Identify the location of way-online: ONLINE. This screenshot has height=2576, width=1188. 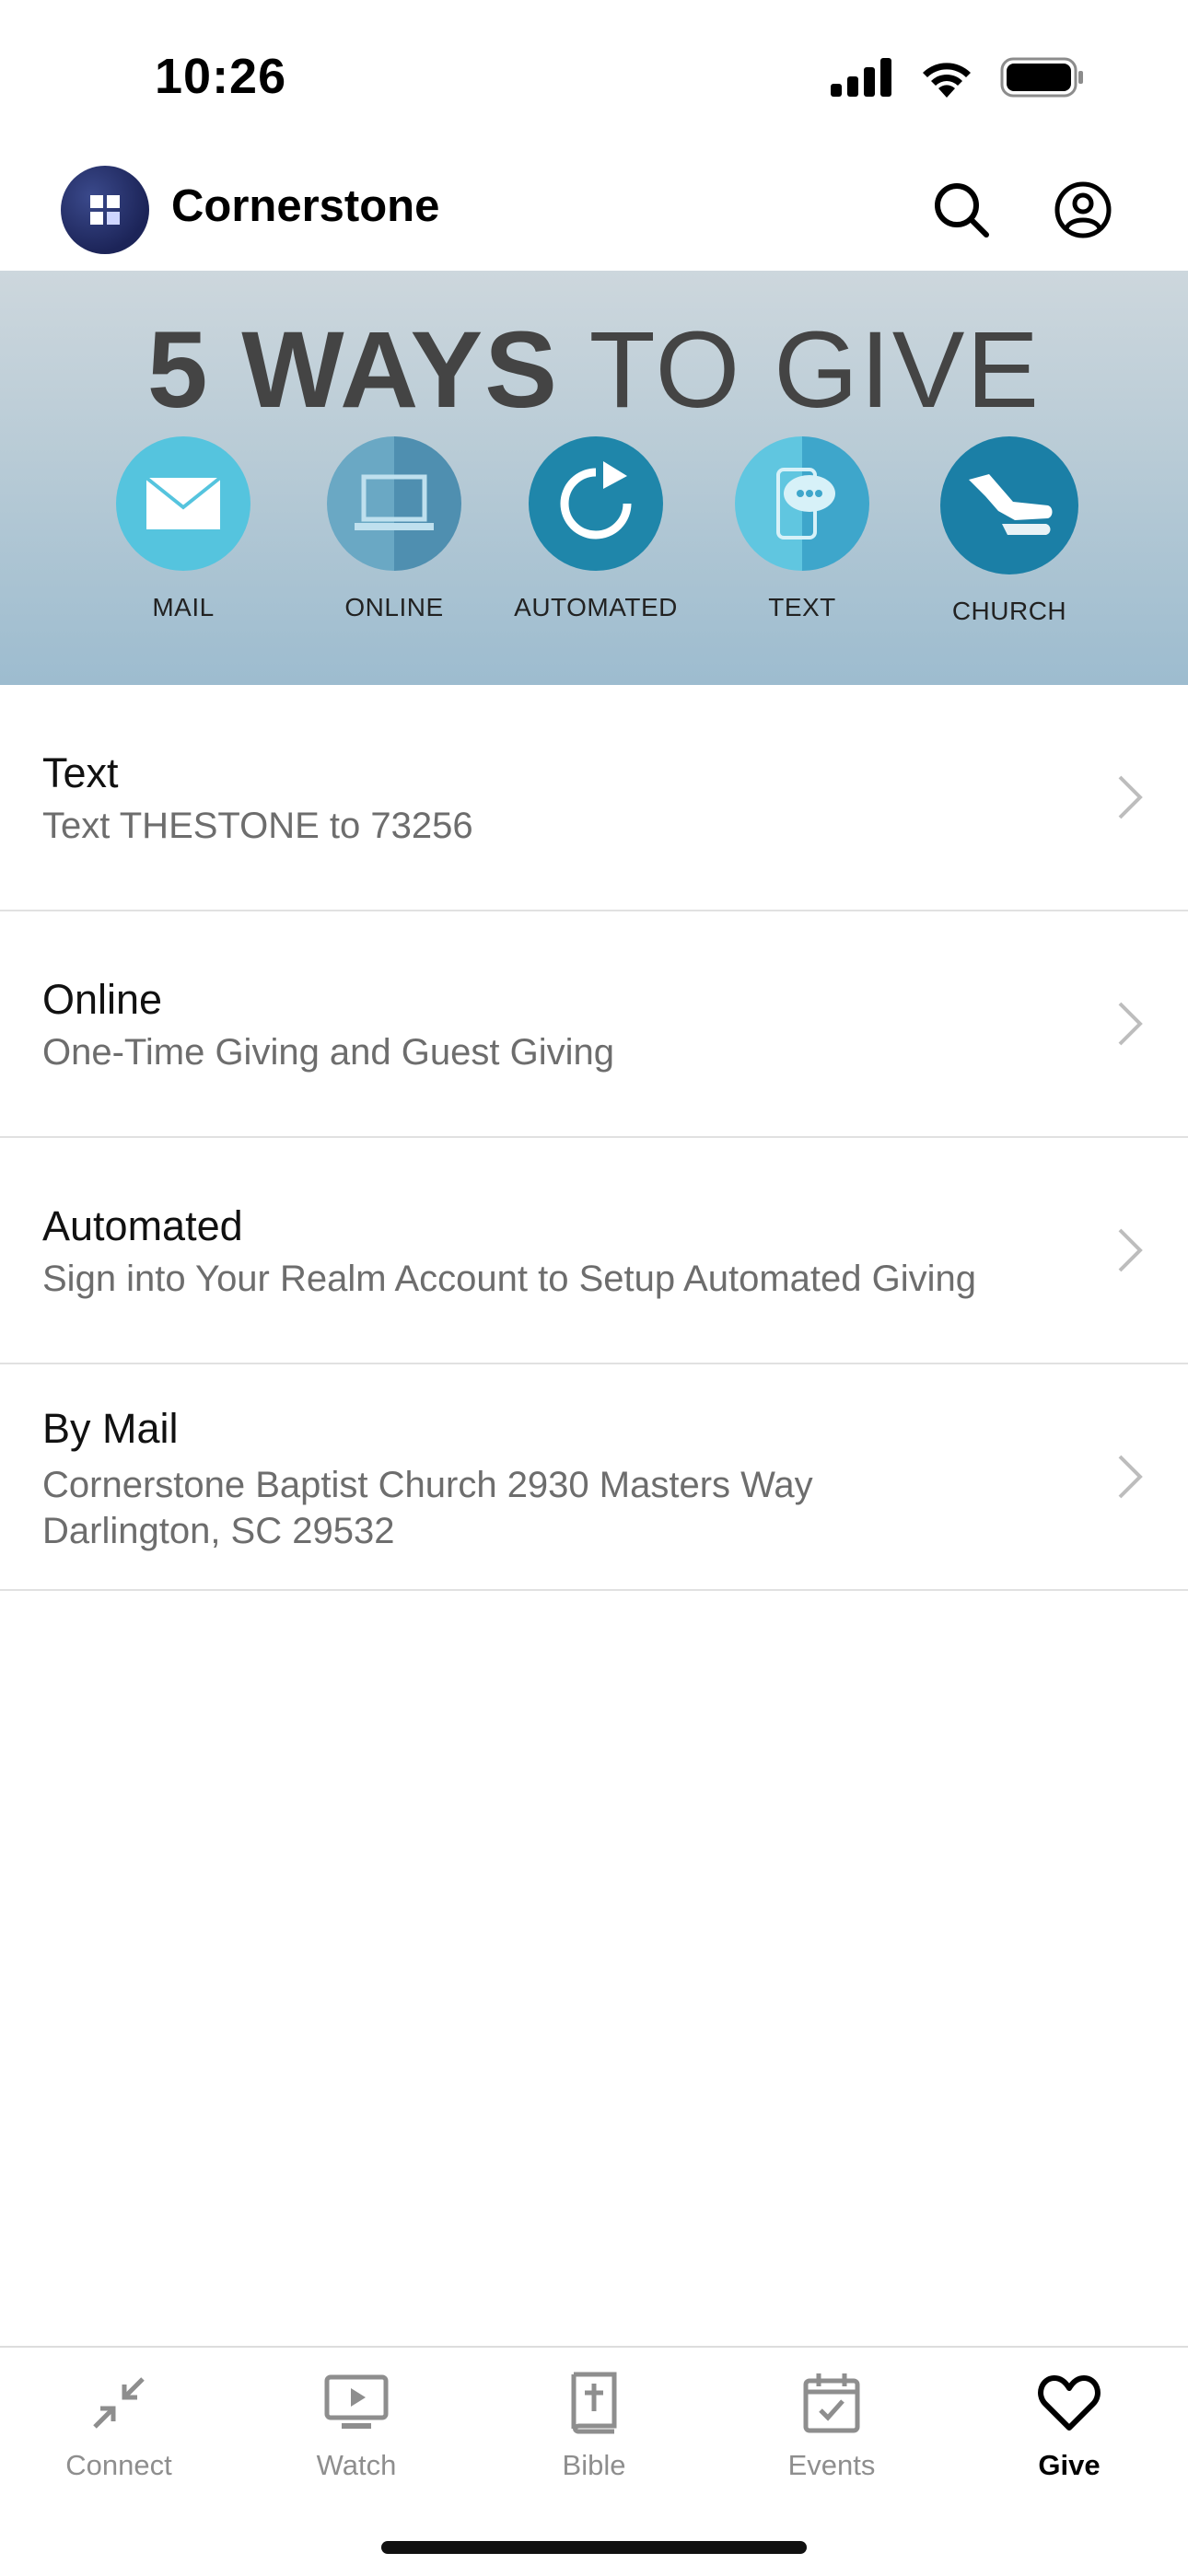
(394, 529).